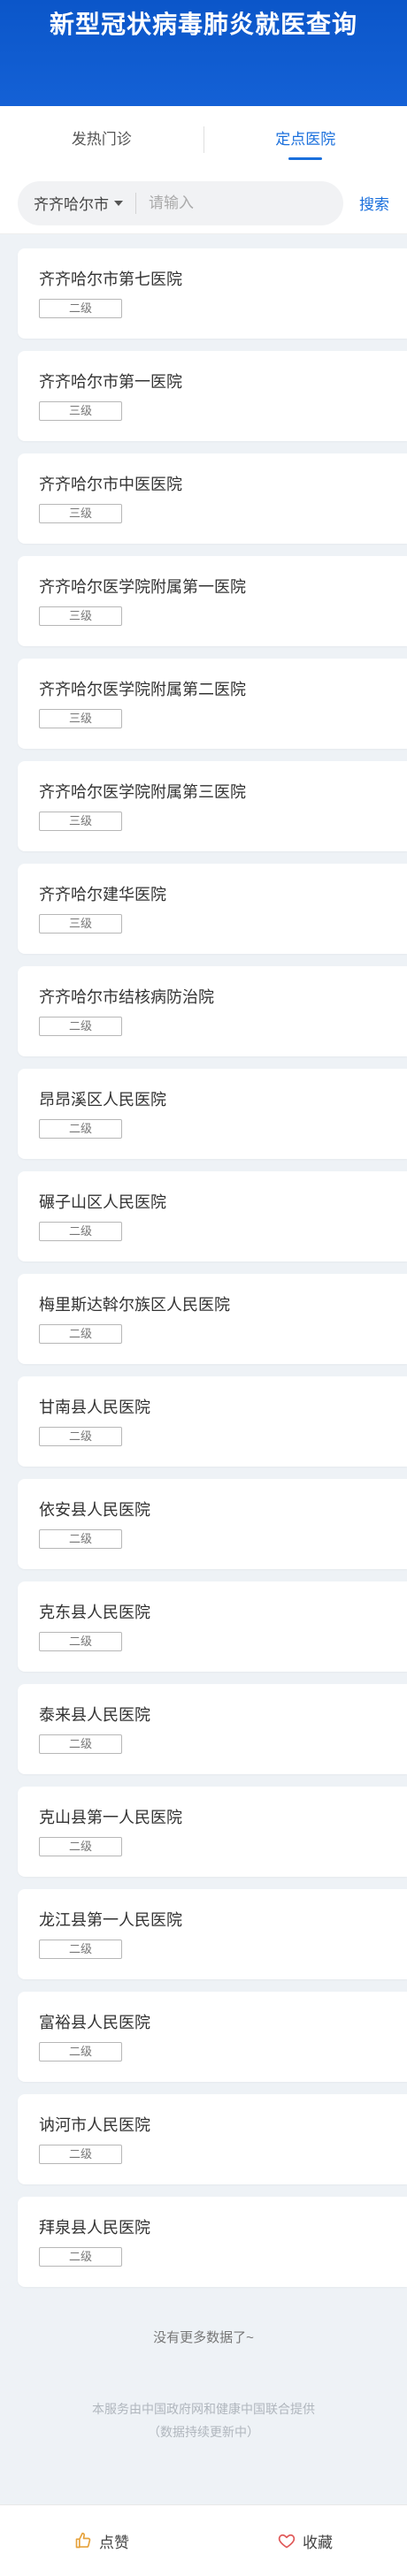 This screenshot has height=2576, width=407. What do you see at coordinates (94, 2228) in the screenshot?
I see `hospital-name: 拜泉县人民医院` at bounding box center [94, 2228].